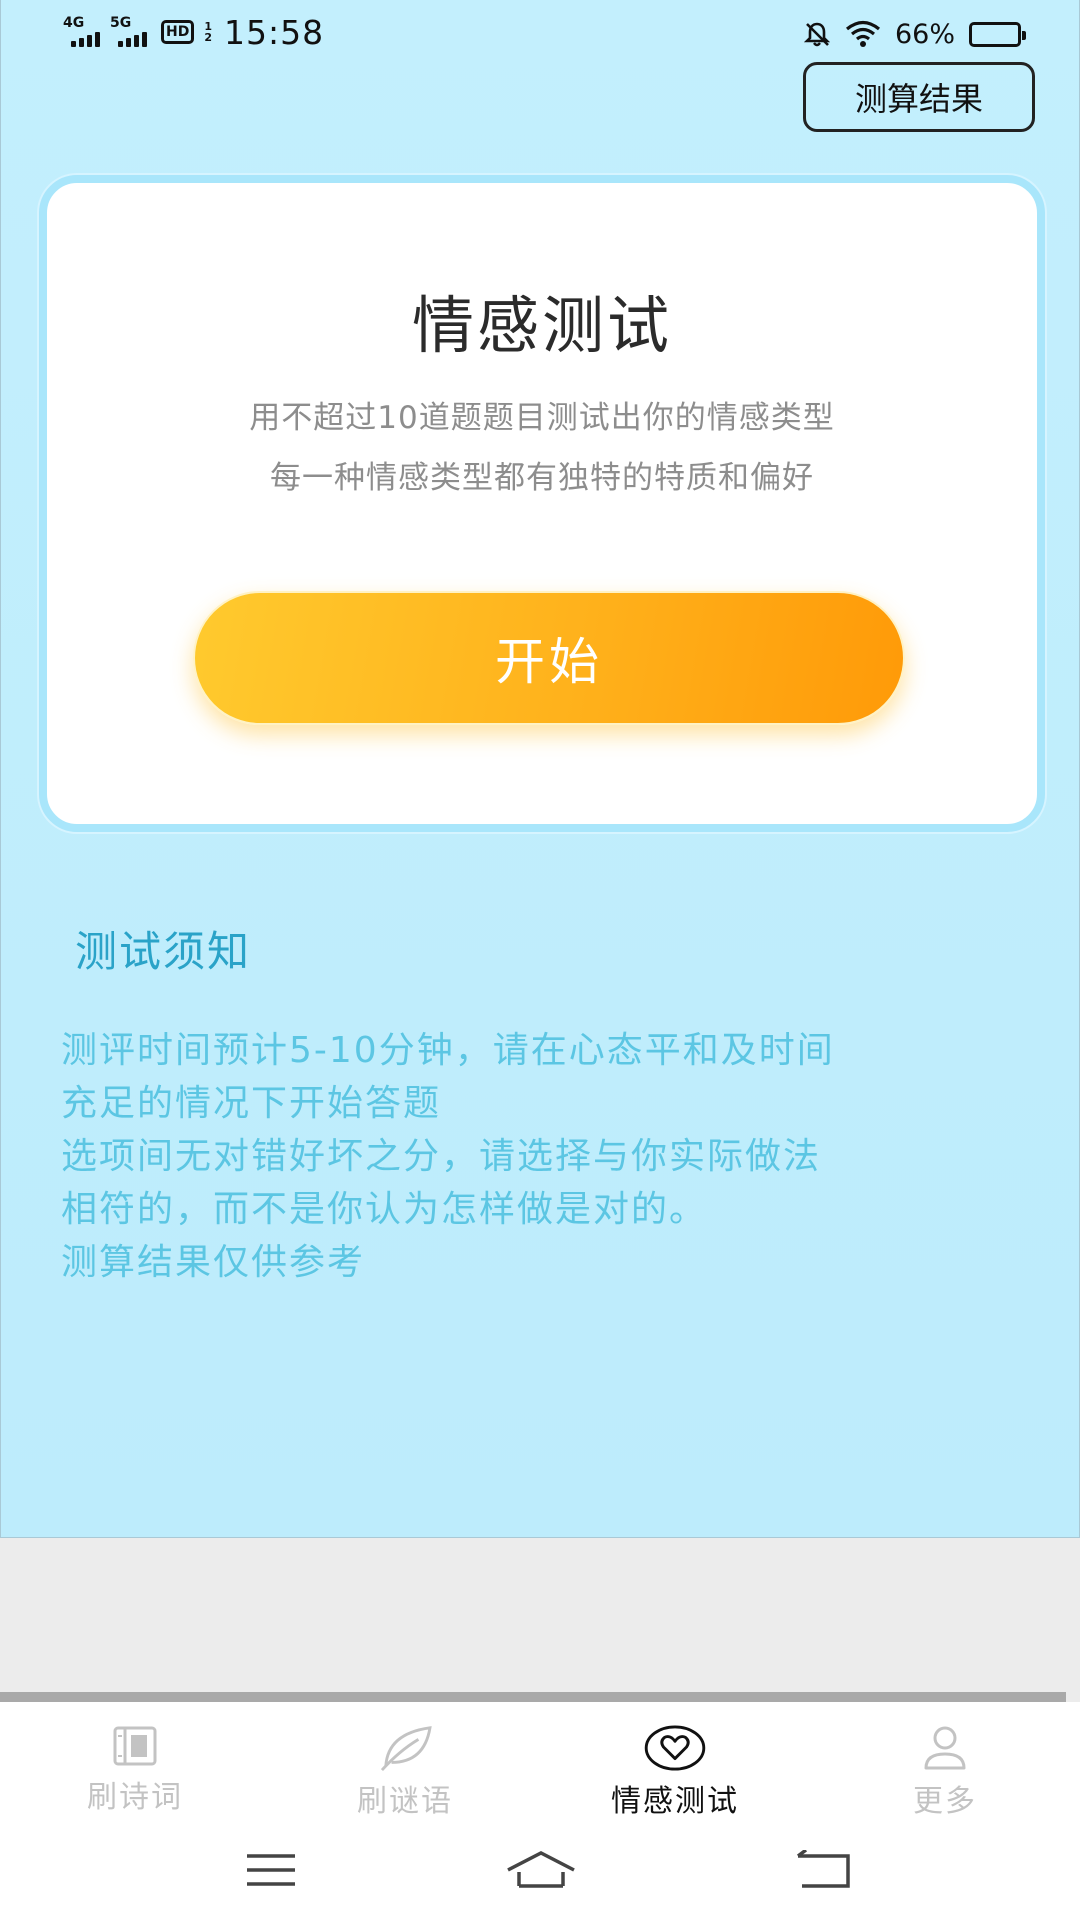  I want to click on tab-bar-divider, so click(533, 1697).